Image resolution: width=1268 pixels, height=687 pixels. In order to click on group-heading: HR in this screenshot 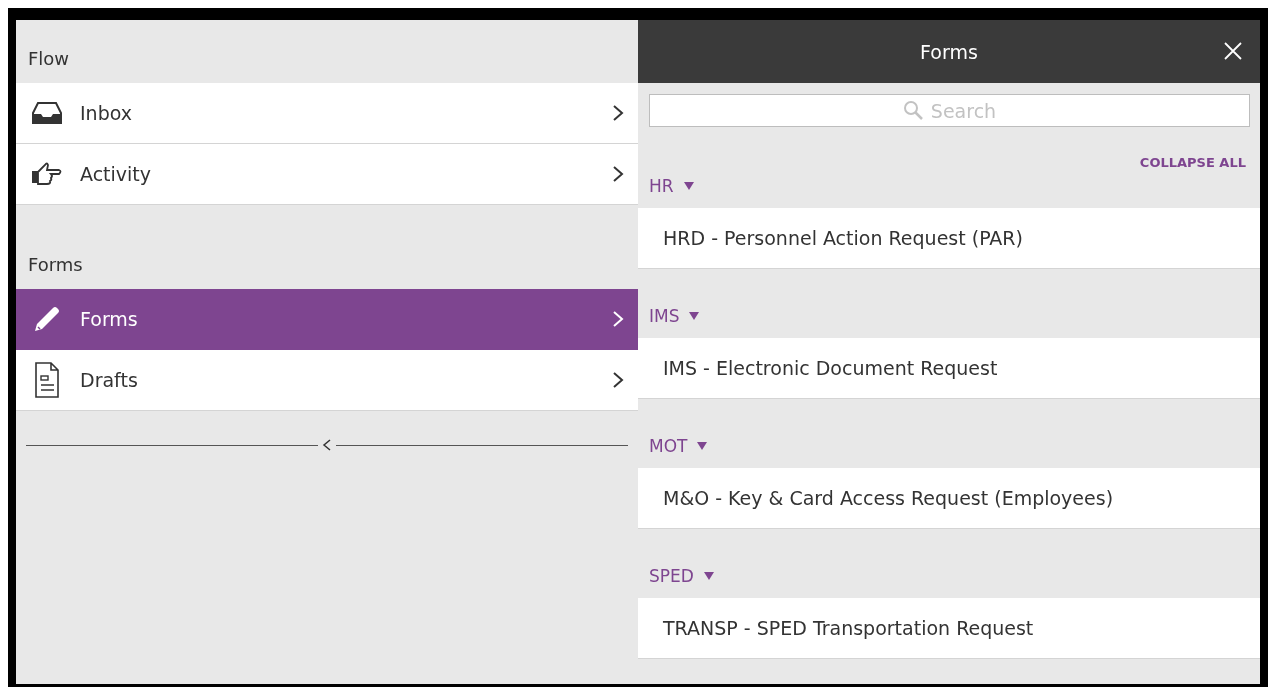, I will do `click(661, 186)`.